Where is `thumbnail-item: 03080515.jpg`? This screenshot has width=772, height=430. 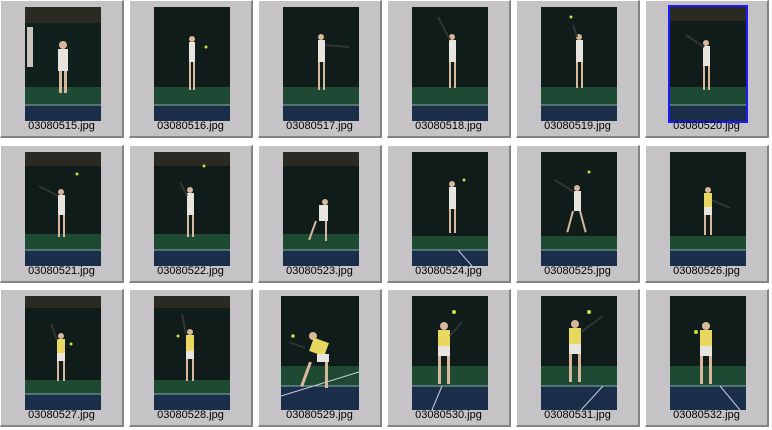 thumbnail-item: 03080515.jpg is located at coordinates (62, 69).